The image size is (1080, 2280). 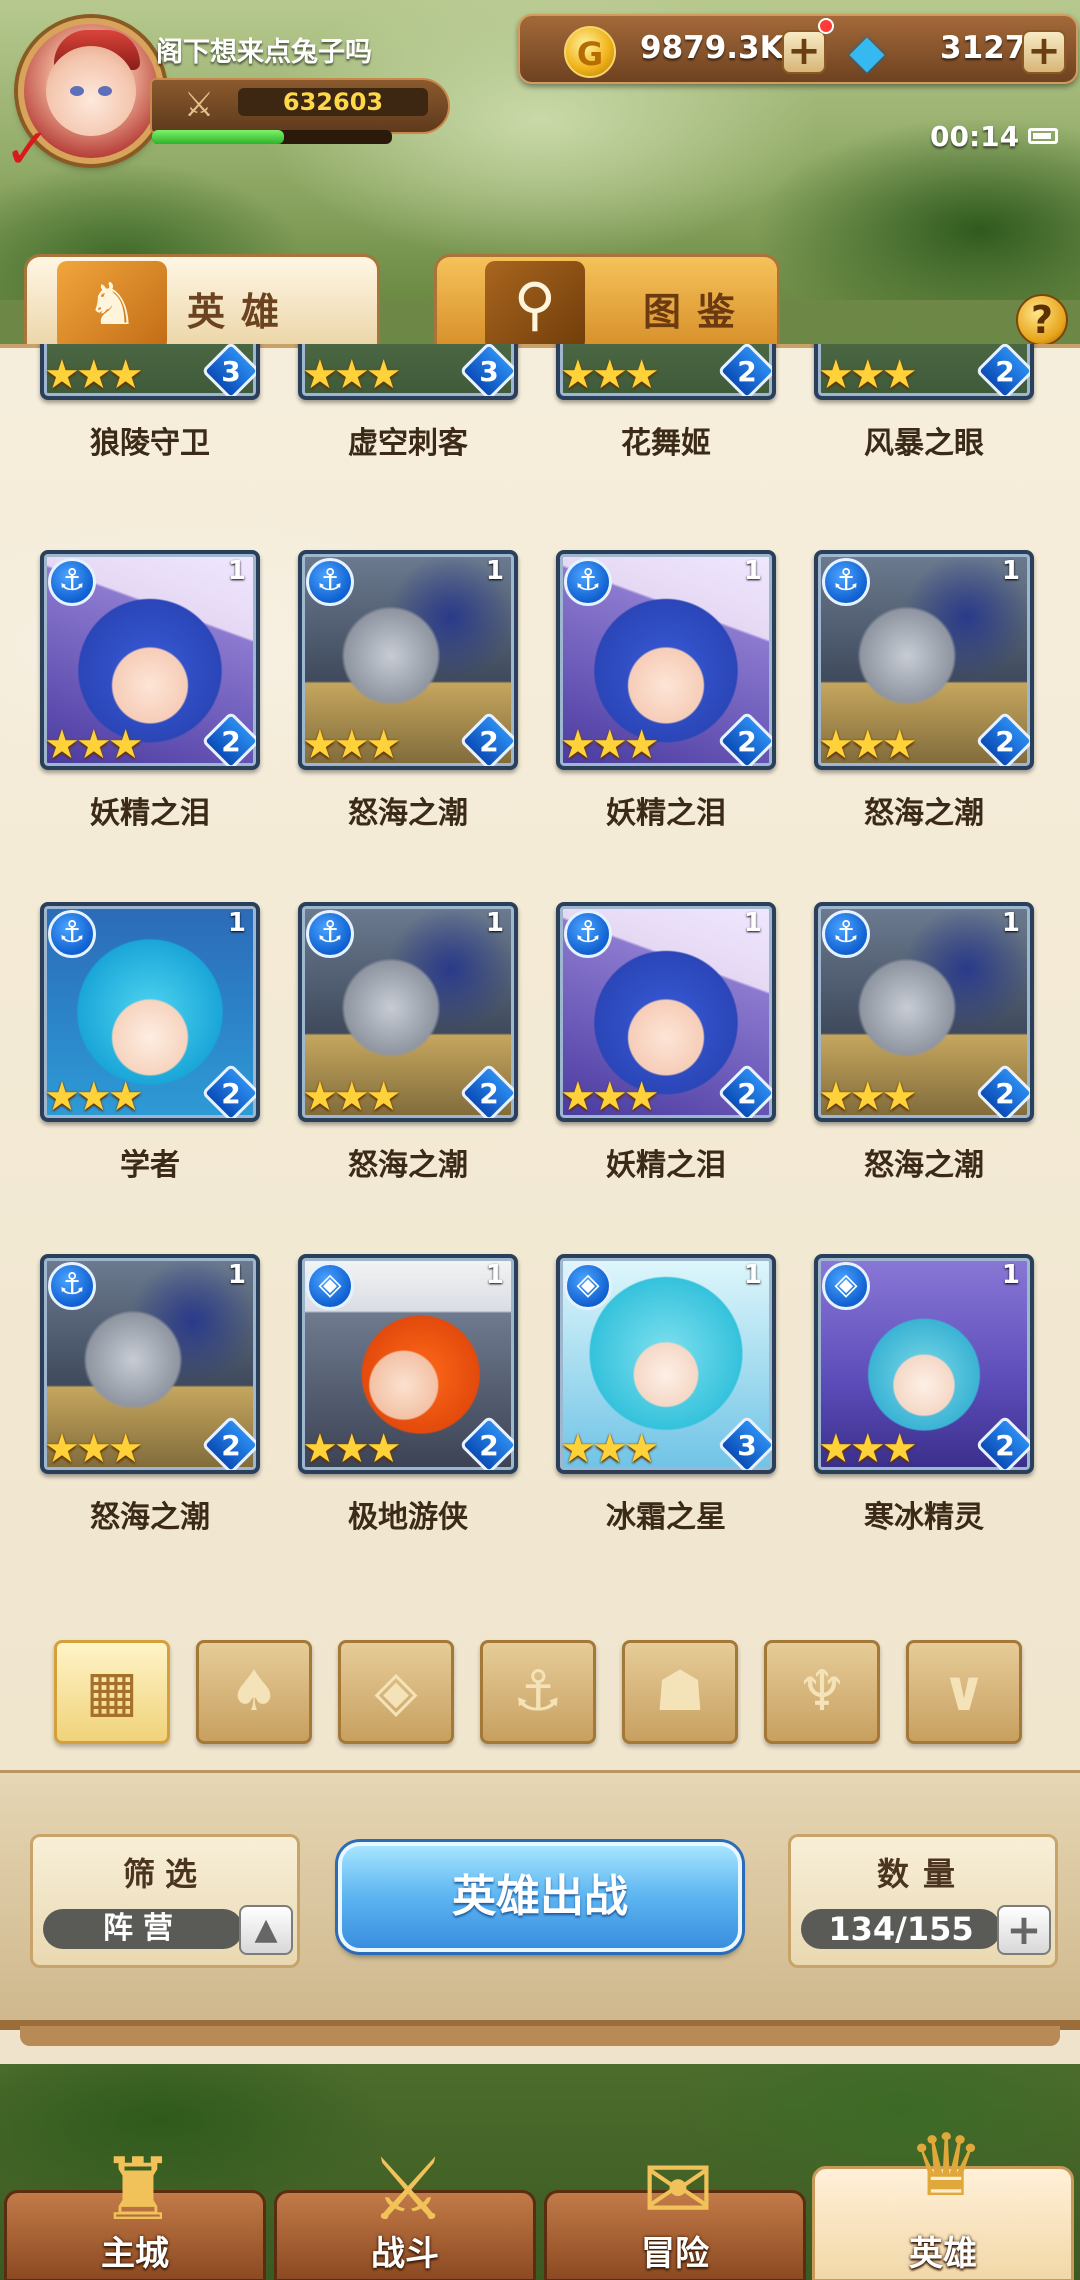 I want to click on battery-icon, so click(x=1043, y=136).